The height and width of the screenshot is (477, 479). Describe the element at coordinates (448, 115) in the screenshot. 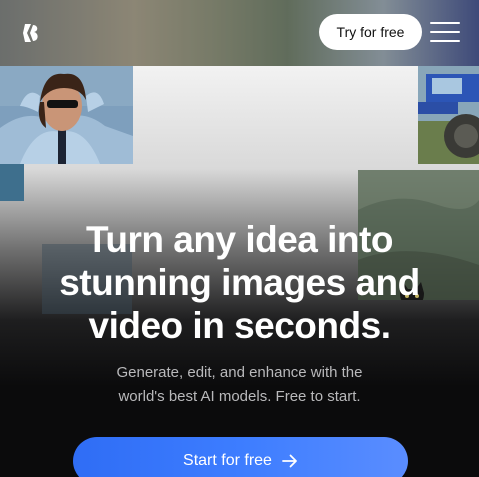

I see `tractor-image` at that location.